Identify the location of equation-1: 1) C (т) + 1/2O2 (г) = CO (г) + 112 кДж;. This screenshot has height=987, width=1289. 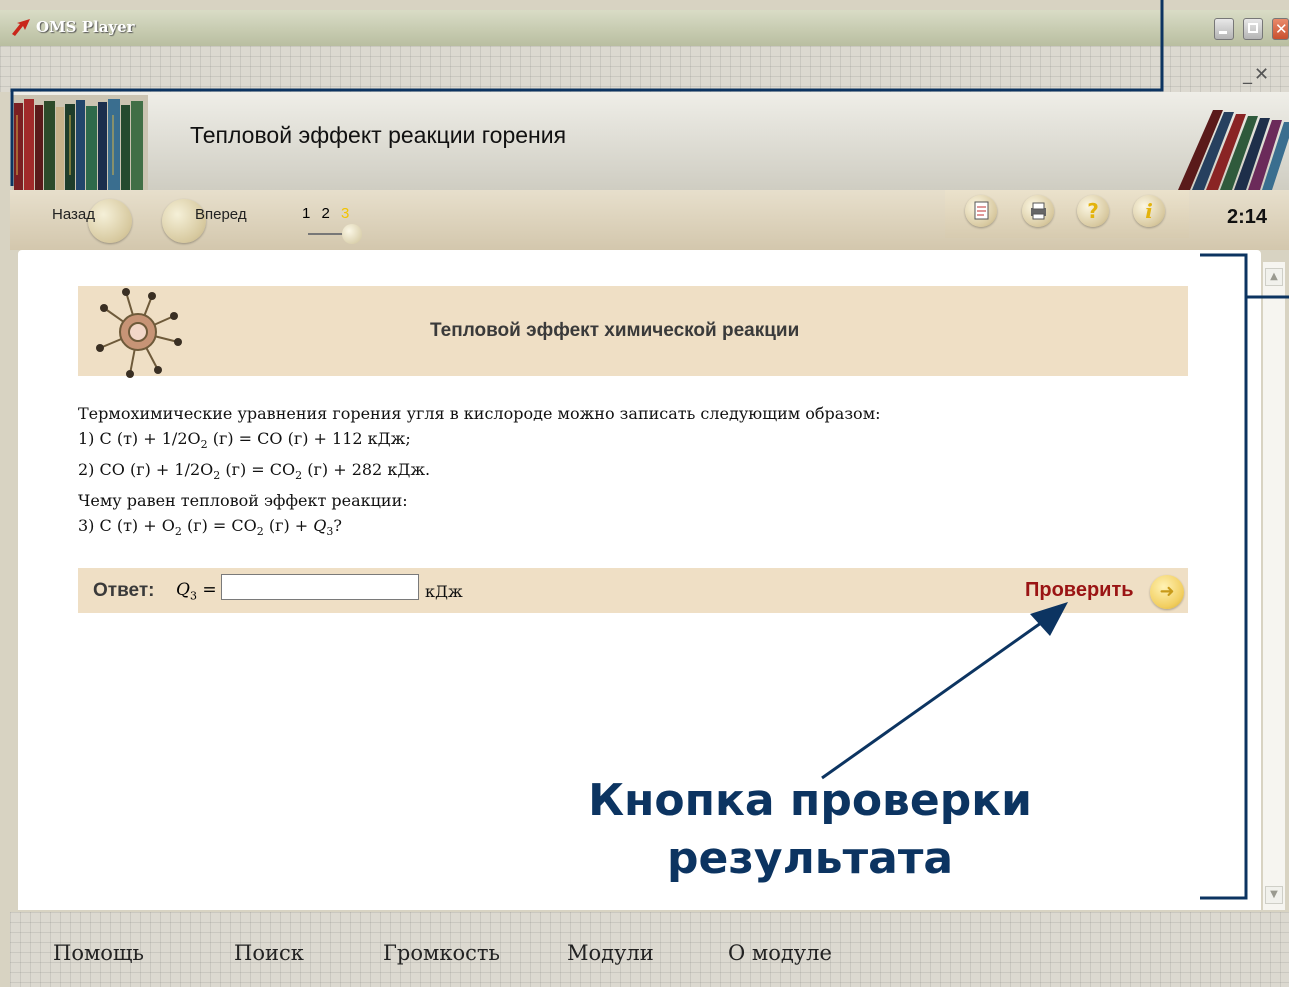
(244, 440).